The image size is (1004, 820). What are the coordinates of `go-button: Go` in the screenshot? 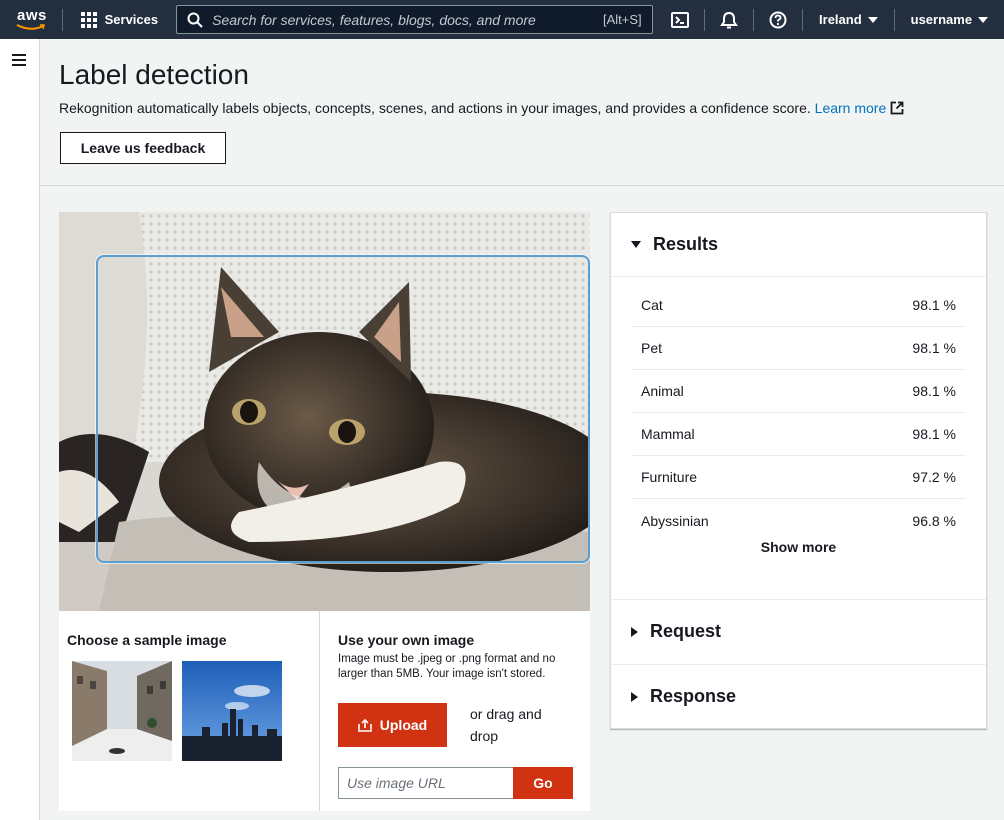 It's located at (543, 783).